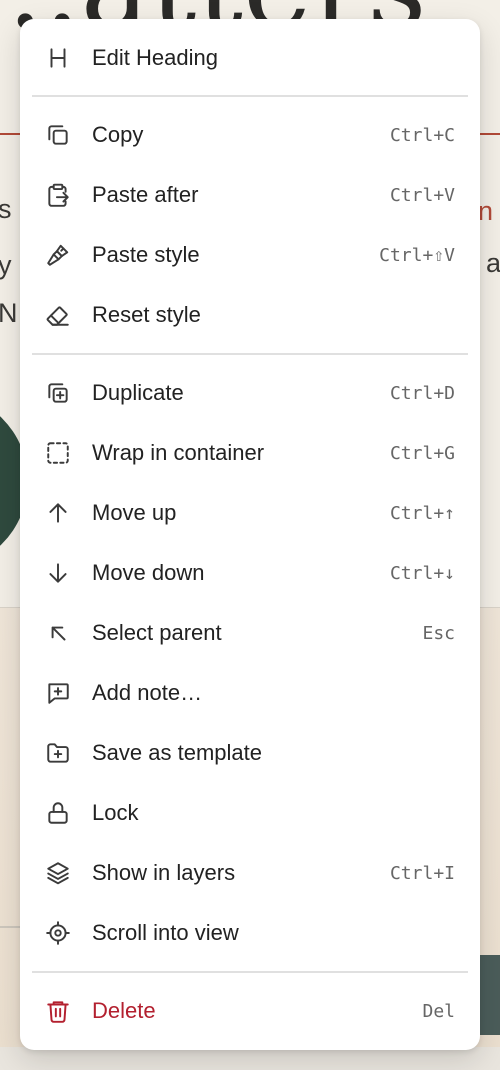  I want to click on menu-item-shortcut: Ctrl+↓, so click(422, 573).